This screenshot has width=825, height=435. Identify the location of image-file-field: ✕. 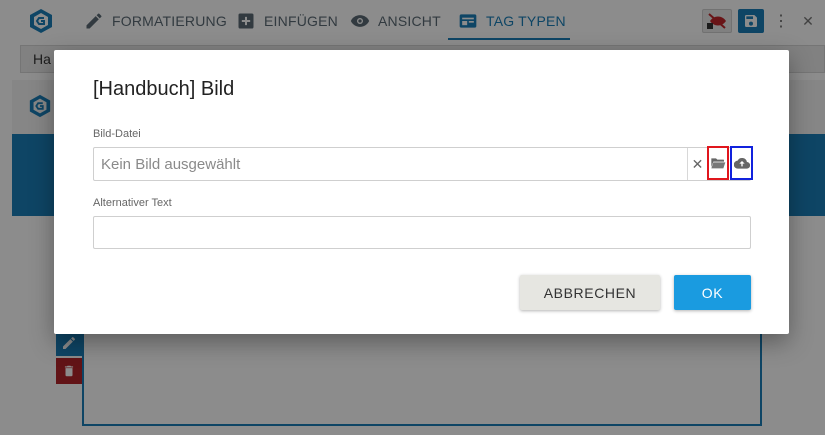
(423, 163).